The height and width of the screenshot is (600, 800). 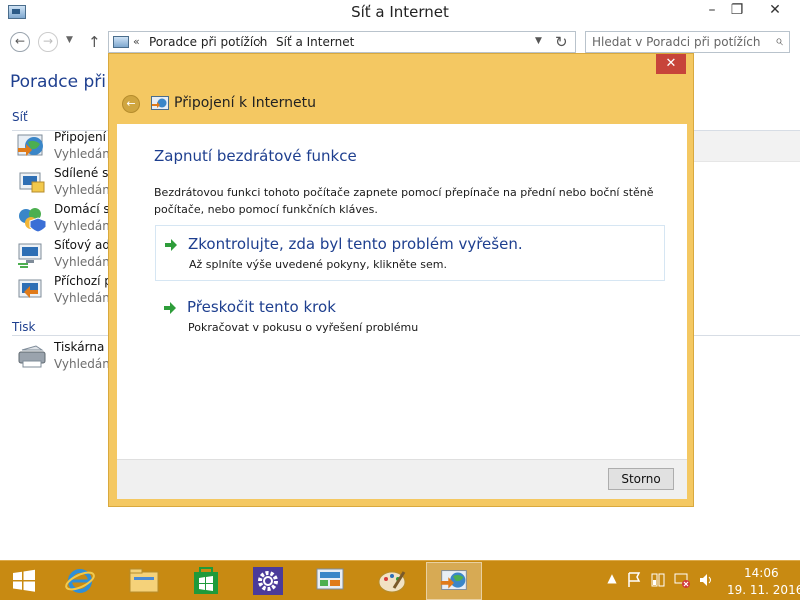 I want to click on dialog-back-button: ←, so click(x=131, y=104).